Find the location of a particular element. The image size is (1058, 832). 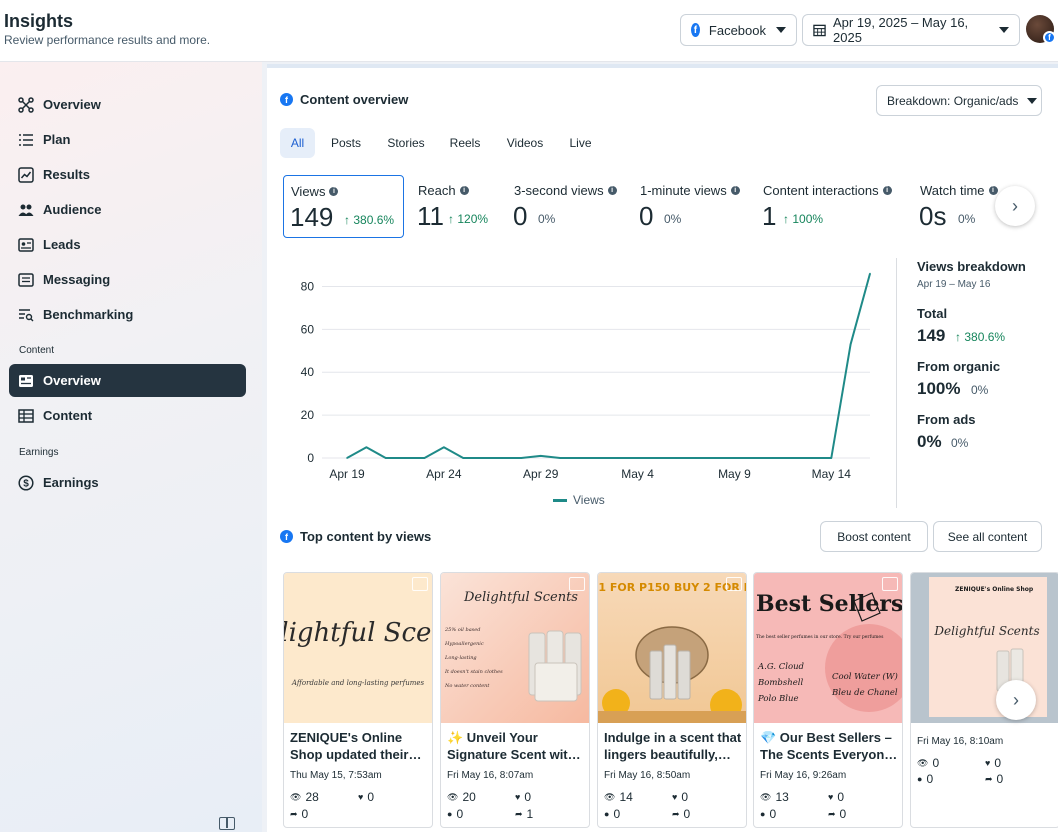

post-shares: 0 is located at coordinates (843, 814).